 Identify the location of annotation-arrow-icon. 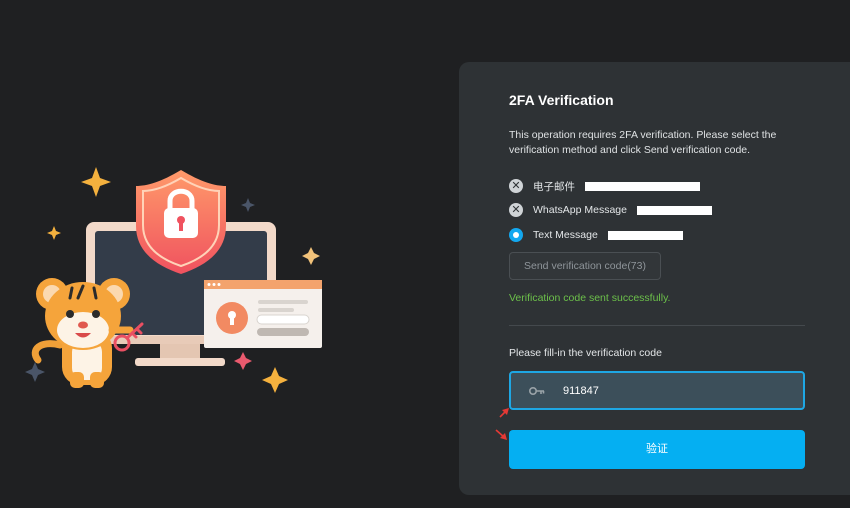
(502, 424).